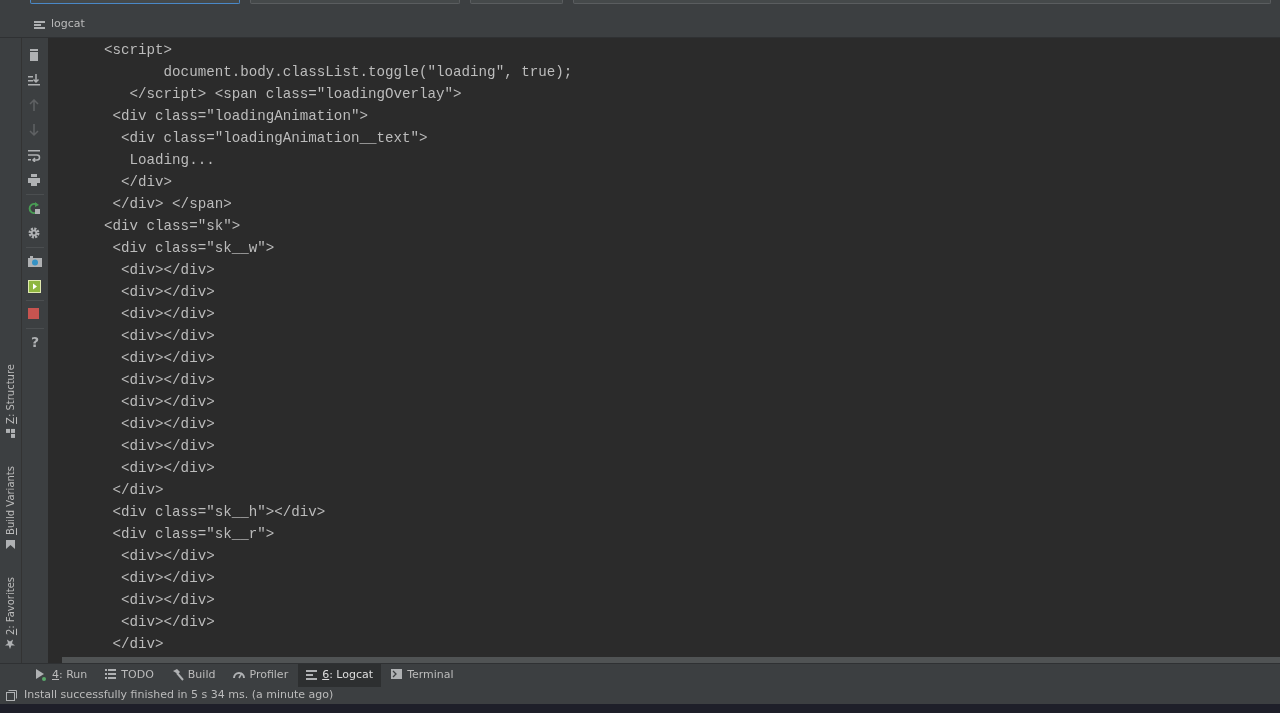  I want to click on log-line: document.body.classList.toggle("loading", true);, so click(368, 72).